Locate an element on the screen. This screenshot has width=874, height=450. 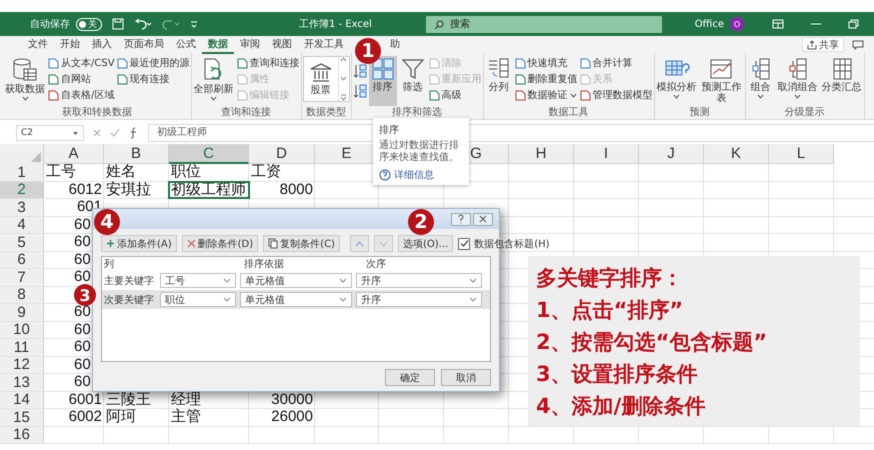
comment-icon is located at coordinates (858, 45).